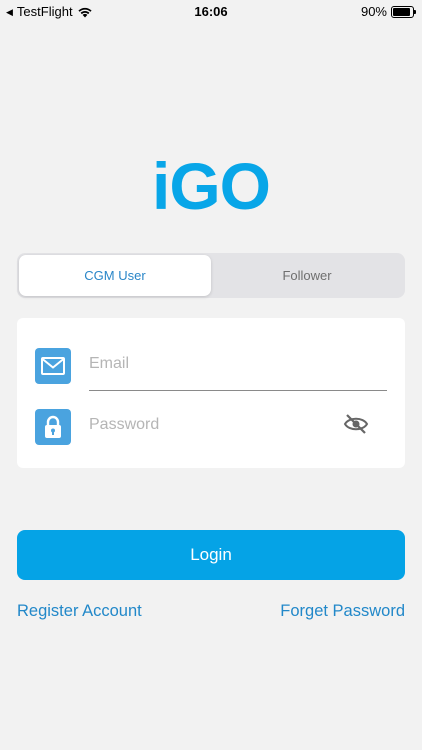  What do you see at coordinates (211, 555) in the screenshot?
I see `login-button: Login` at bounding box center [211, 555].